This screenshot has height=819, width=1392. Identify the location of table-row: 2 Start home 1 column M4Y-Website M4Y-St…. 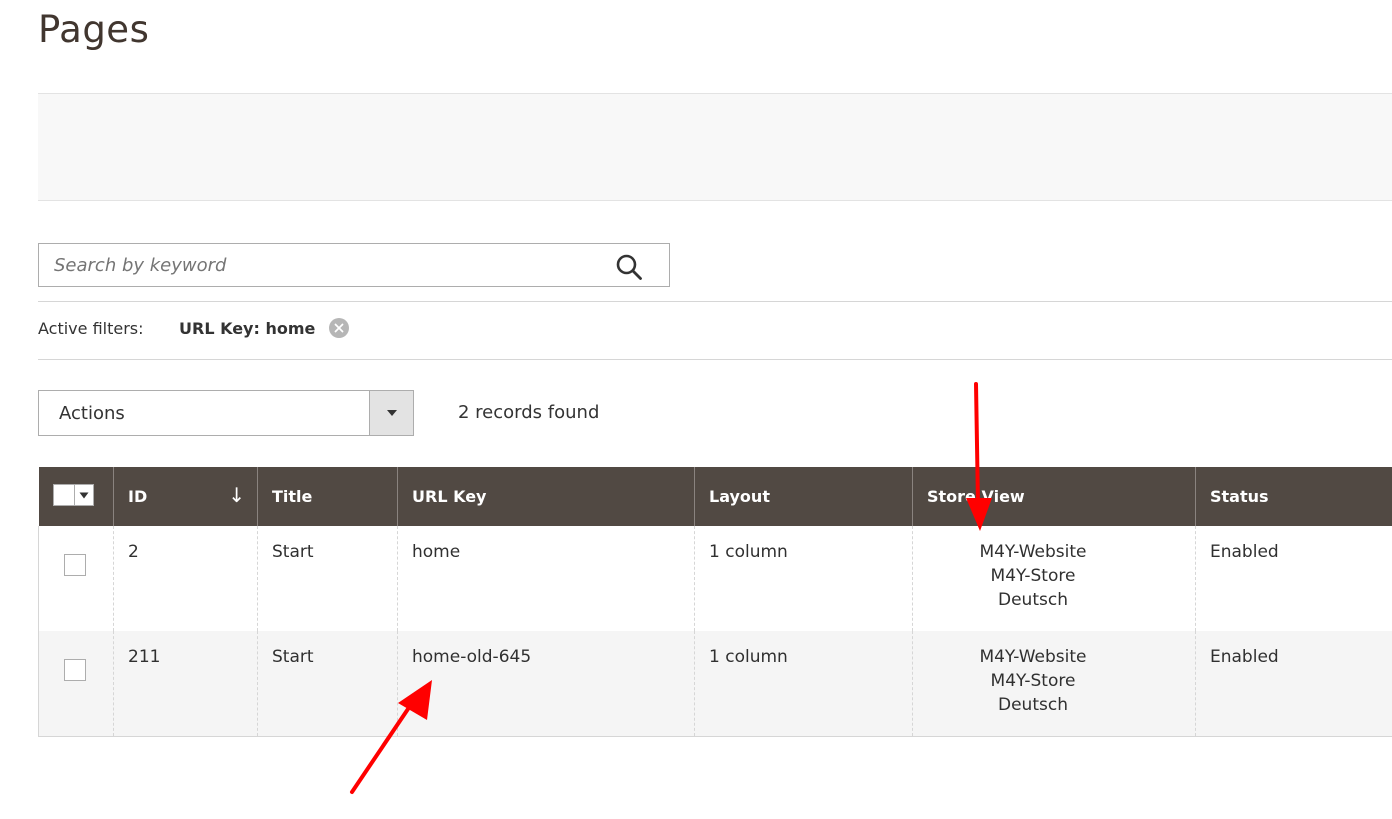
(715, 578).